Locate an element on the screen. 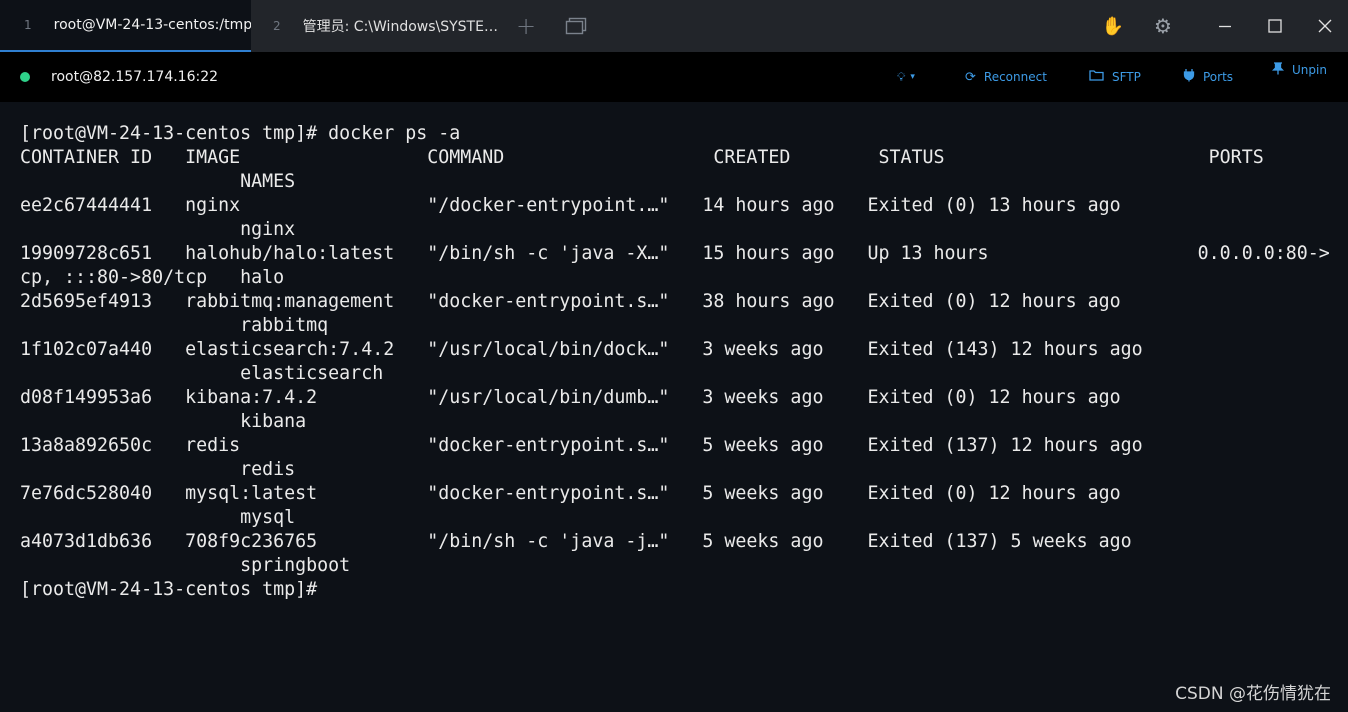 This screenshot has width=1348, height=712. connection-status-dot is located at coordinates (25, 77).